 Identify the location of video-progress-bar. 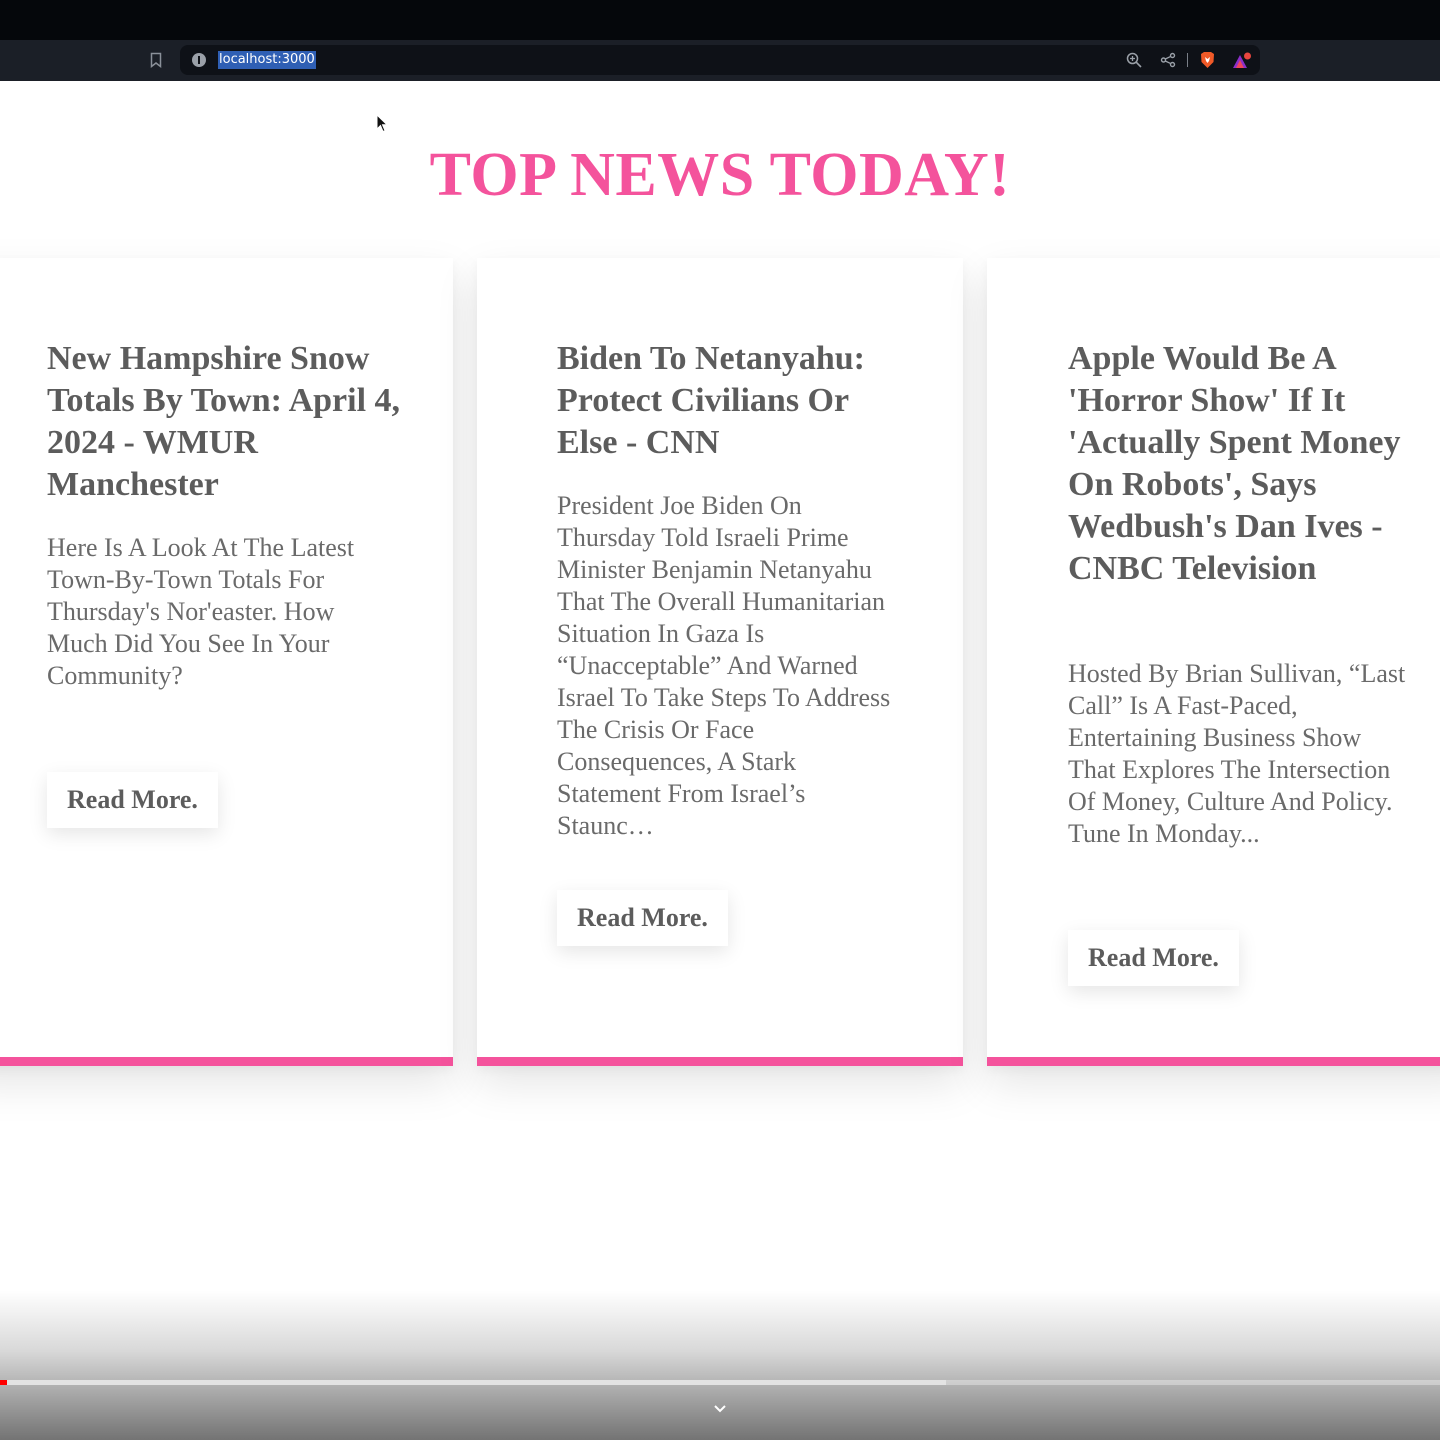
(720, 1382).